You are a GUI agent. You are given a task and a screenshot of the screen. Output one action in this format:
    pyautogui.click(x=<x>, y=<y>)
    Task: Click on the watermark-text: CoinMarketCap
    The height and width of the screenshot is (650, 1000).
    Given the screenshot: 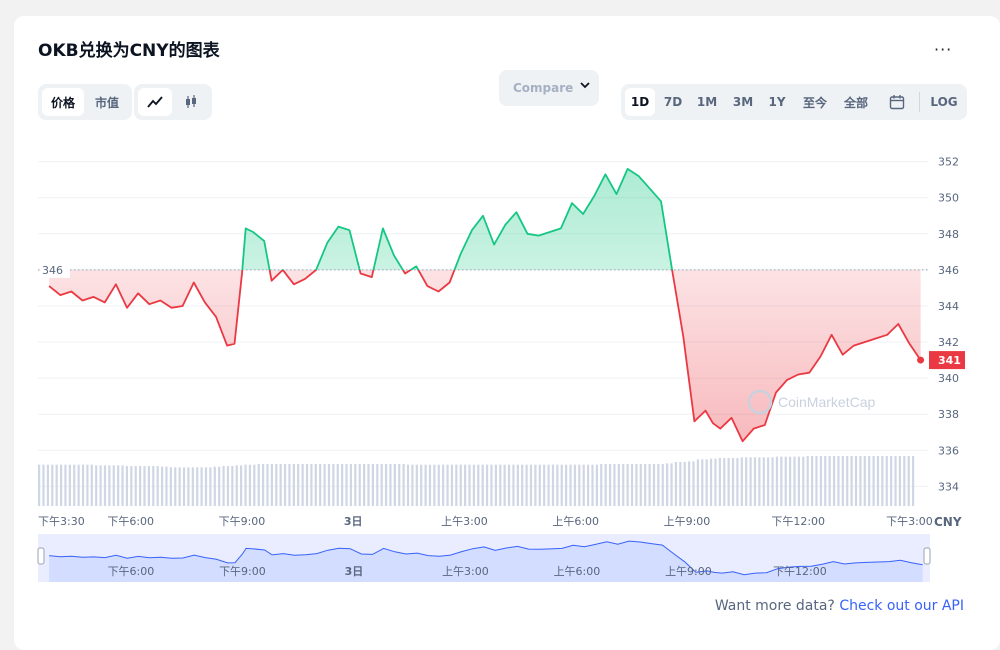 What is the action you would take?
    pyautogui.click(x=826, y=402)
    